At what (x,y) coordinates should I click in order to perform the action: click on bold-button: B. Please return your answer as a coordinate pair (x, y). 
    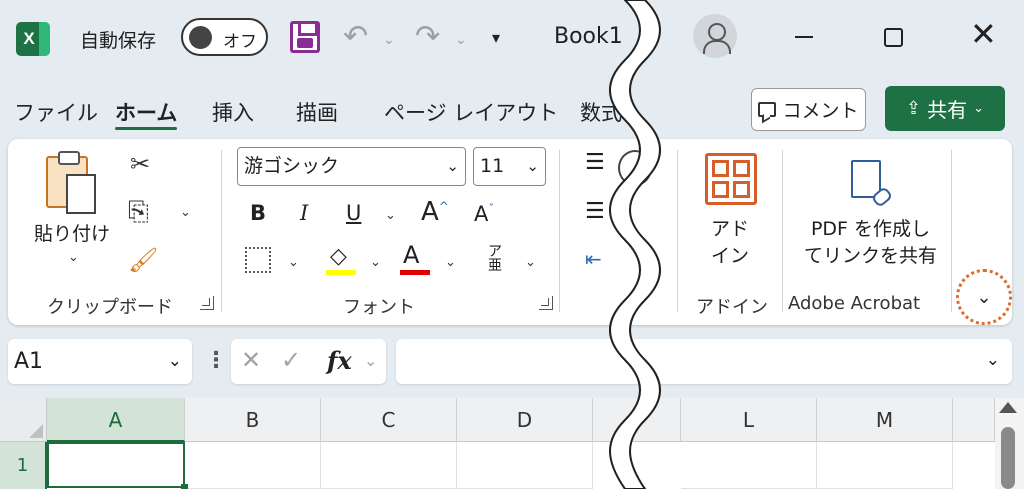
    Looking at the image, I should click on (258, 213).